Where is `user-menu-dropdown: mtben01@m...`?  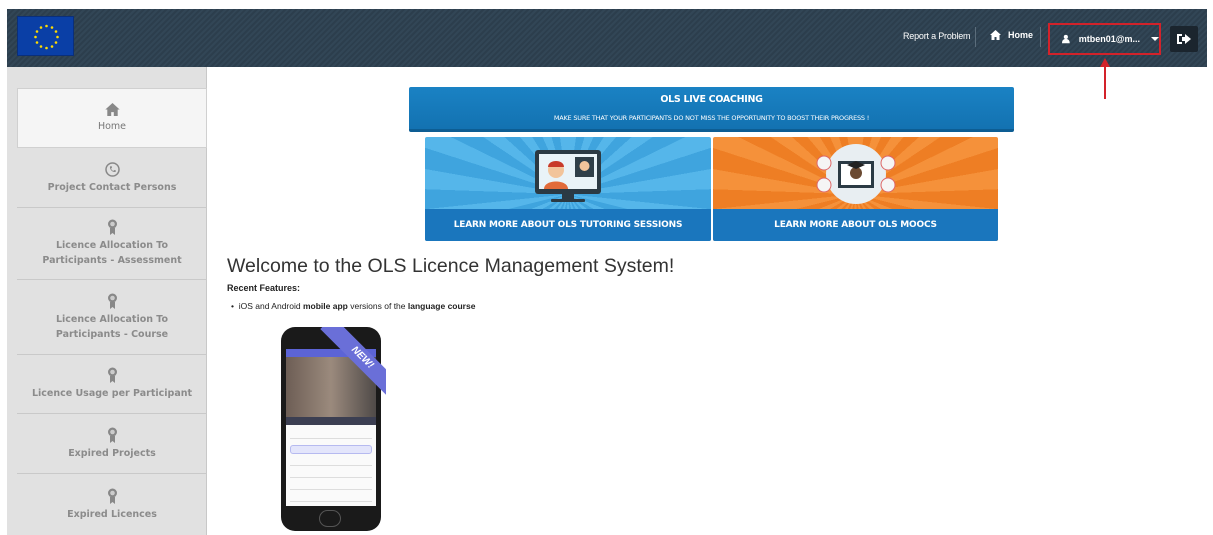
user-menu-dropdown: mtben01@m... is located at coordinates (1104, 39).